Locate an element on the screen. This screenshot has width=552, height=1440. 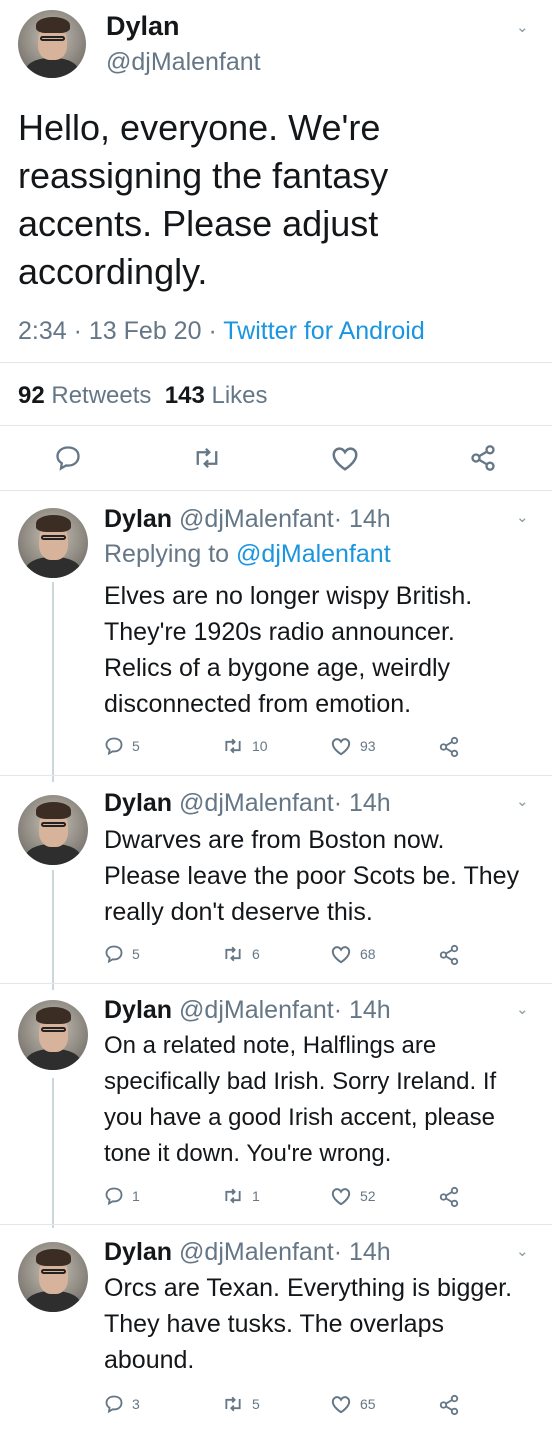
like-count: 65 is located at coordinates (368, 1404).